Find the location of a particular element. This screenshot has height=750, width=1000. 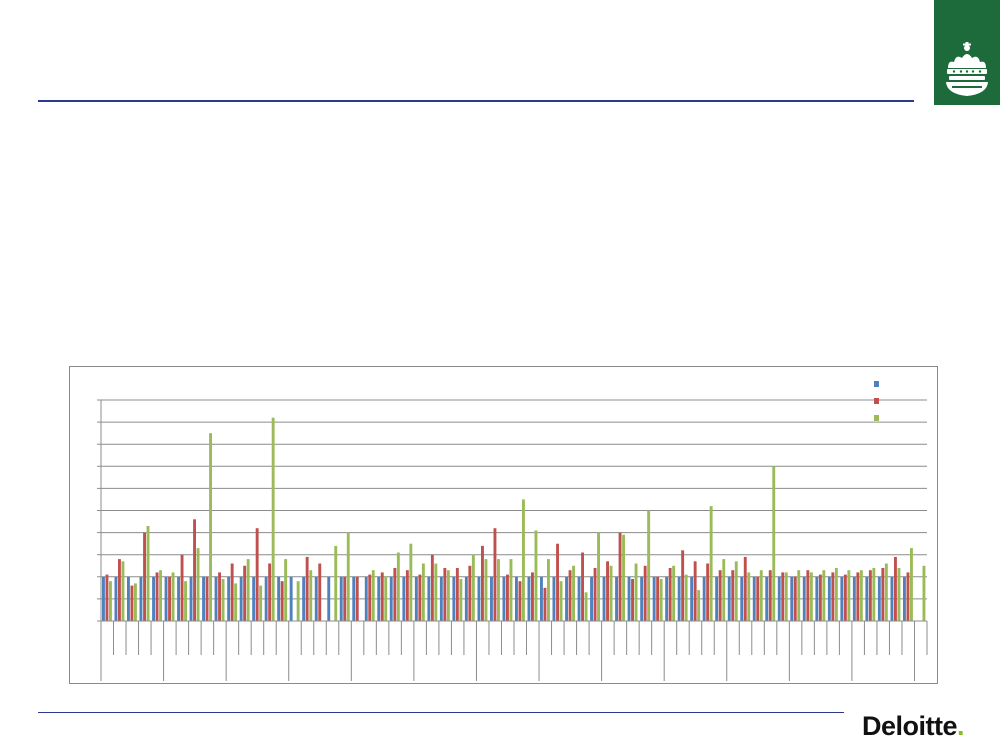

footer-rule is located at coordinates (441, 712).